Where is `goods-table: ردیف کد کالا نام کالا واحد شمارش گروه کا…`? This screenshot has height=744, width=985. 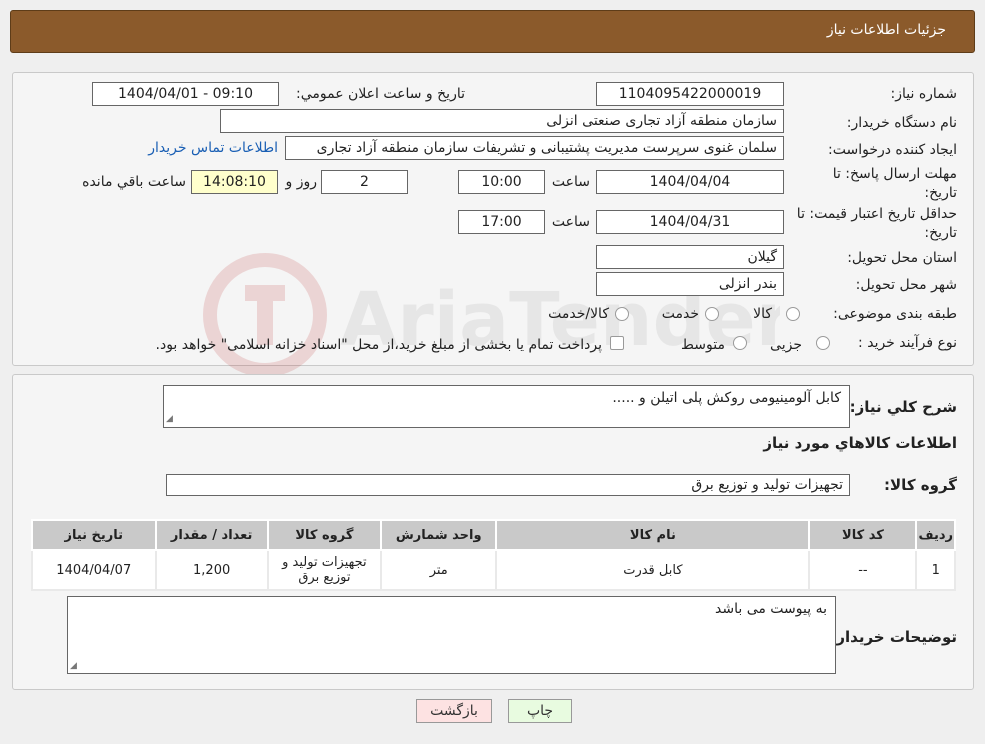
goods-table: ردیف کد کالا نام کالا واحد شمارش گروه کا… is located at coordinates (493, 555).